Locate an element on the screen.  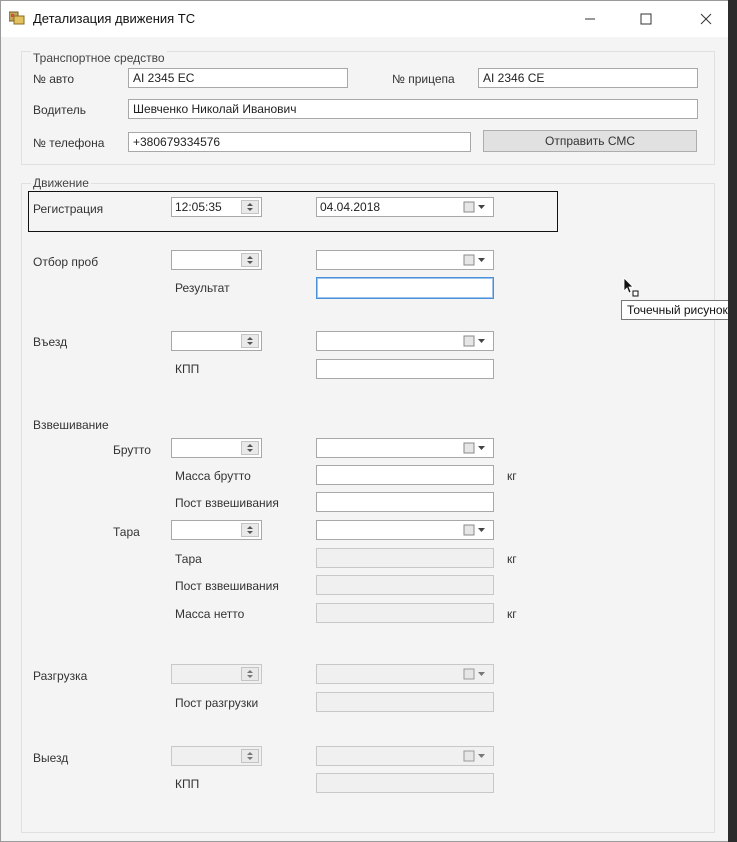
gross-mass-label: Масса брутто is located at coordinates (213, 476).